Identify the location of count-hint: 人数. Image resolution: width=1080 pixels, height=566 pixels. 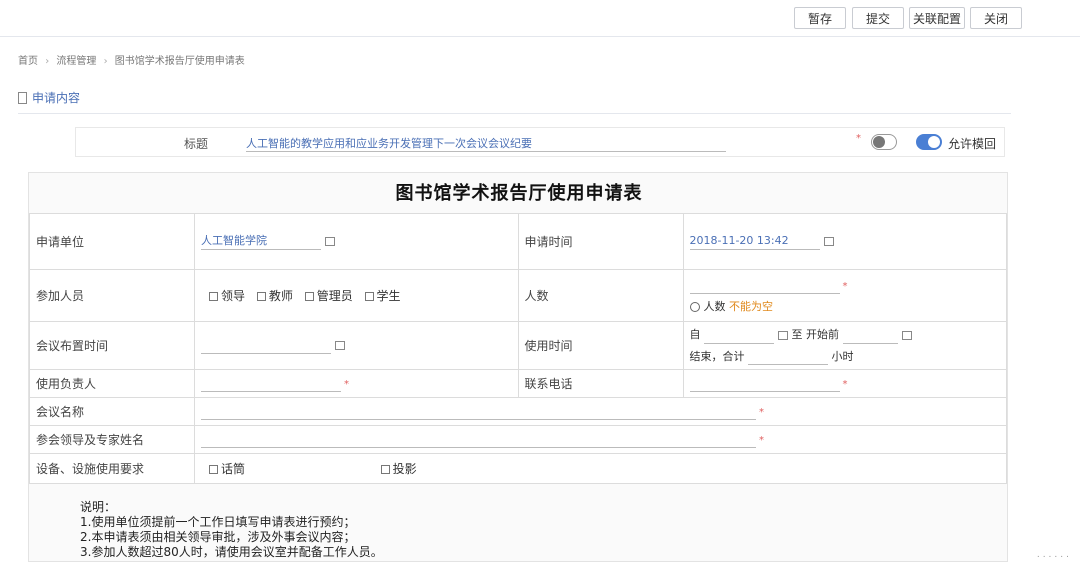
(714, 306).